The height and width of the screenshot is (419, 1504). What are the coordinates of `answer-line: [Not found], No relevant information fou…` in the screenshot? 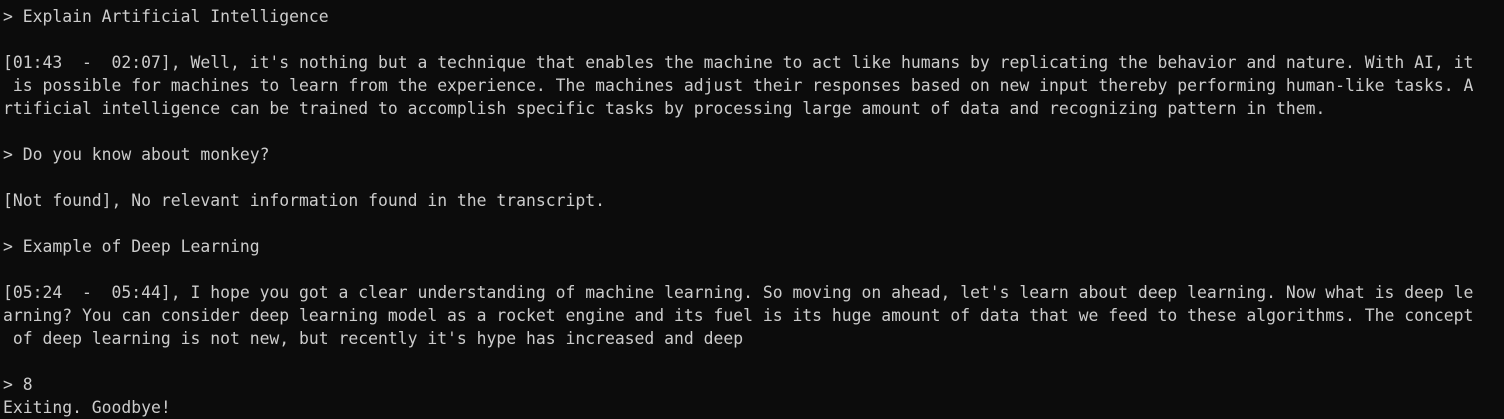 It's located at (304, 200).